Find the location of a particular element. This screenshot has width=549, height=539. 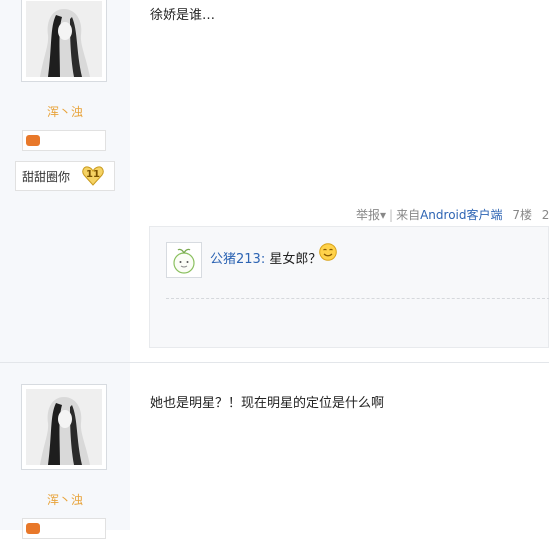

level-badge: 甜甜圈你 11 is located at coordinates (65, 176).